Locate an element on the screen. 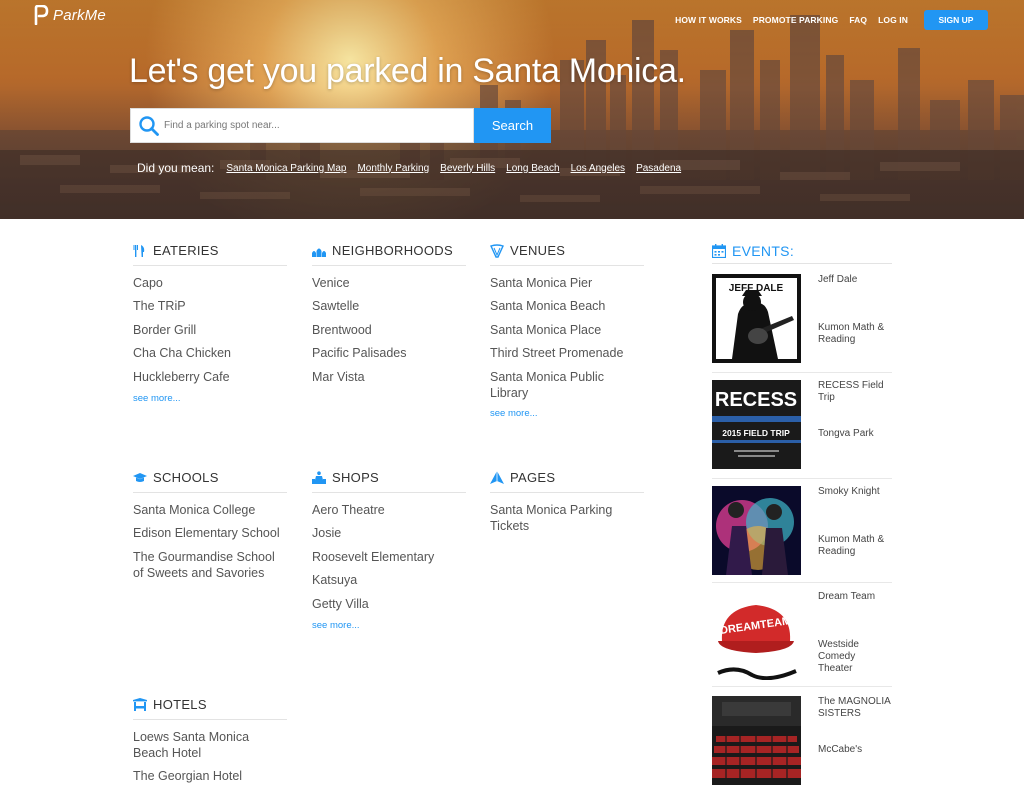 The width and height of the screenshot is (1024, 792). suggestion-link: Los Angeles is located at coordinates (598, 168).